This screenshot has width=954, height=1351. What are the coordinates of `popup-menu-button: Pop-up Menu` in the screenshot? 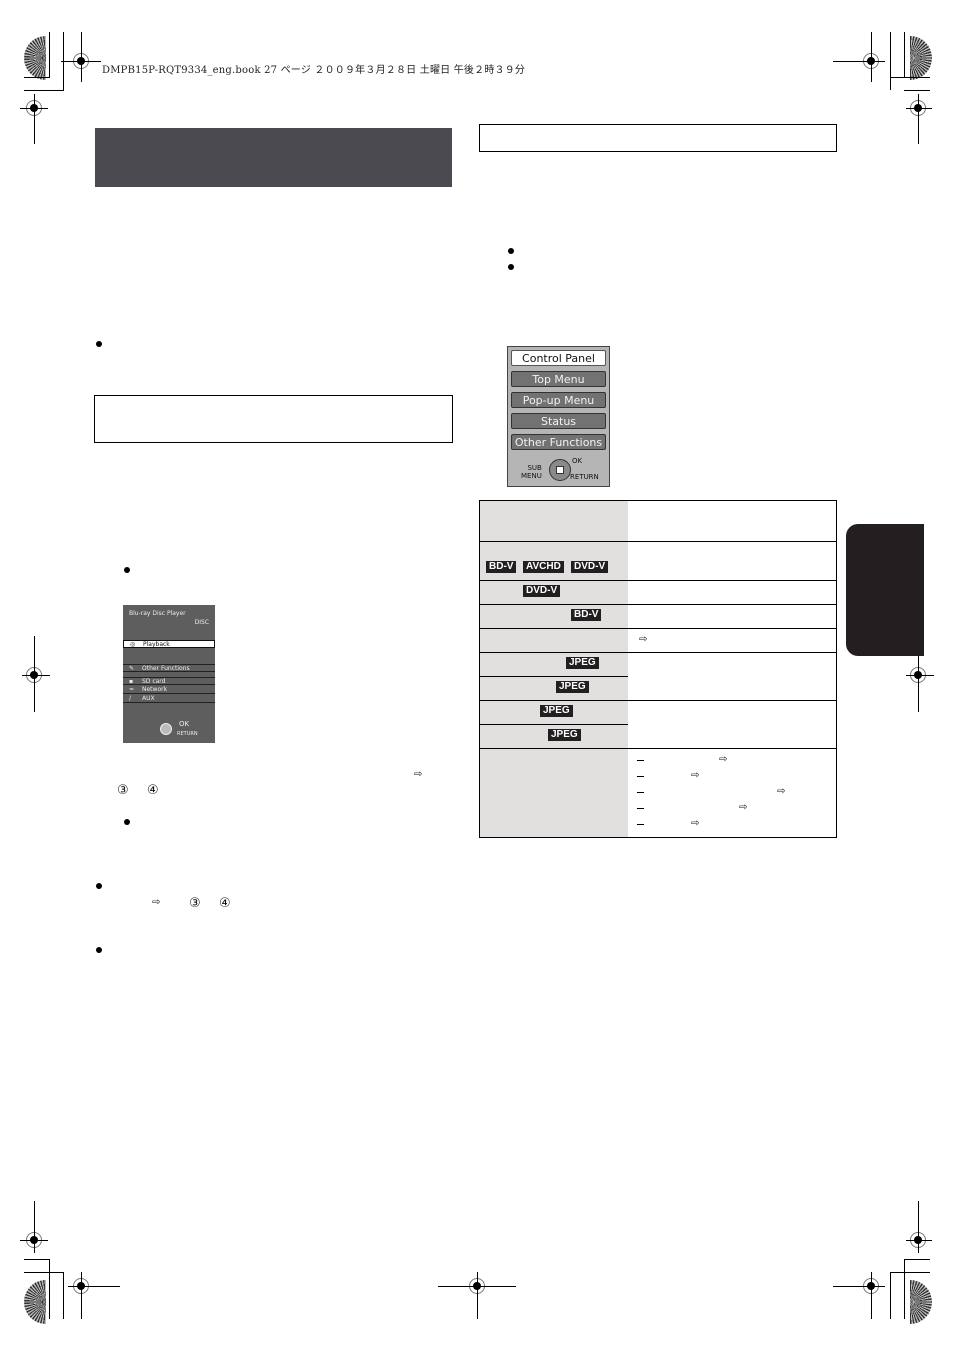 It's located at (558, 400).